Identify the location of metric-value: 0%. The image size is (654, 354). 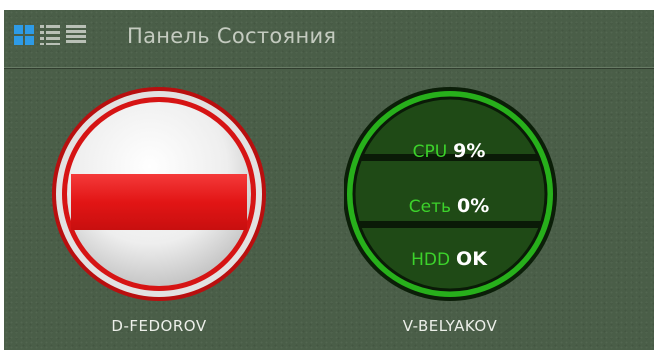
(473, 206).